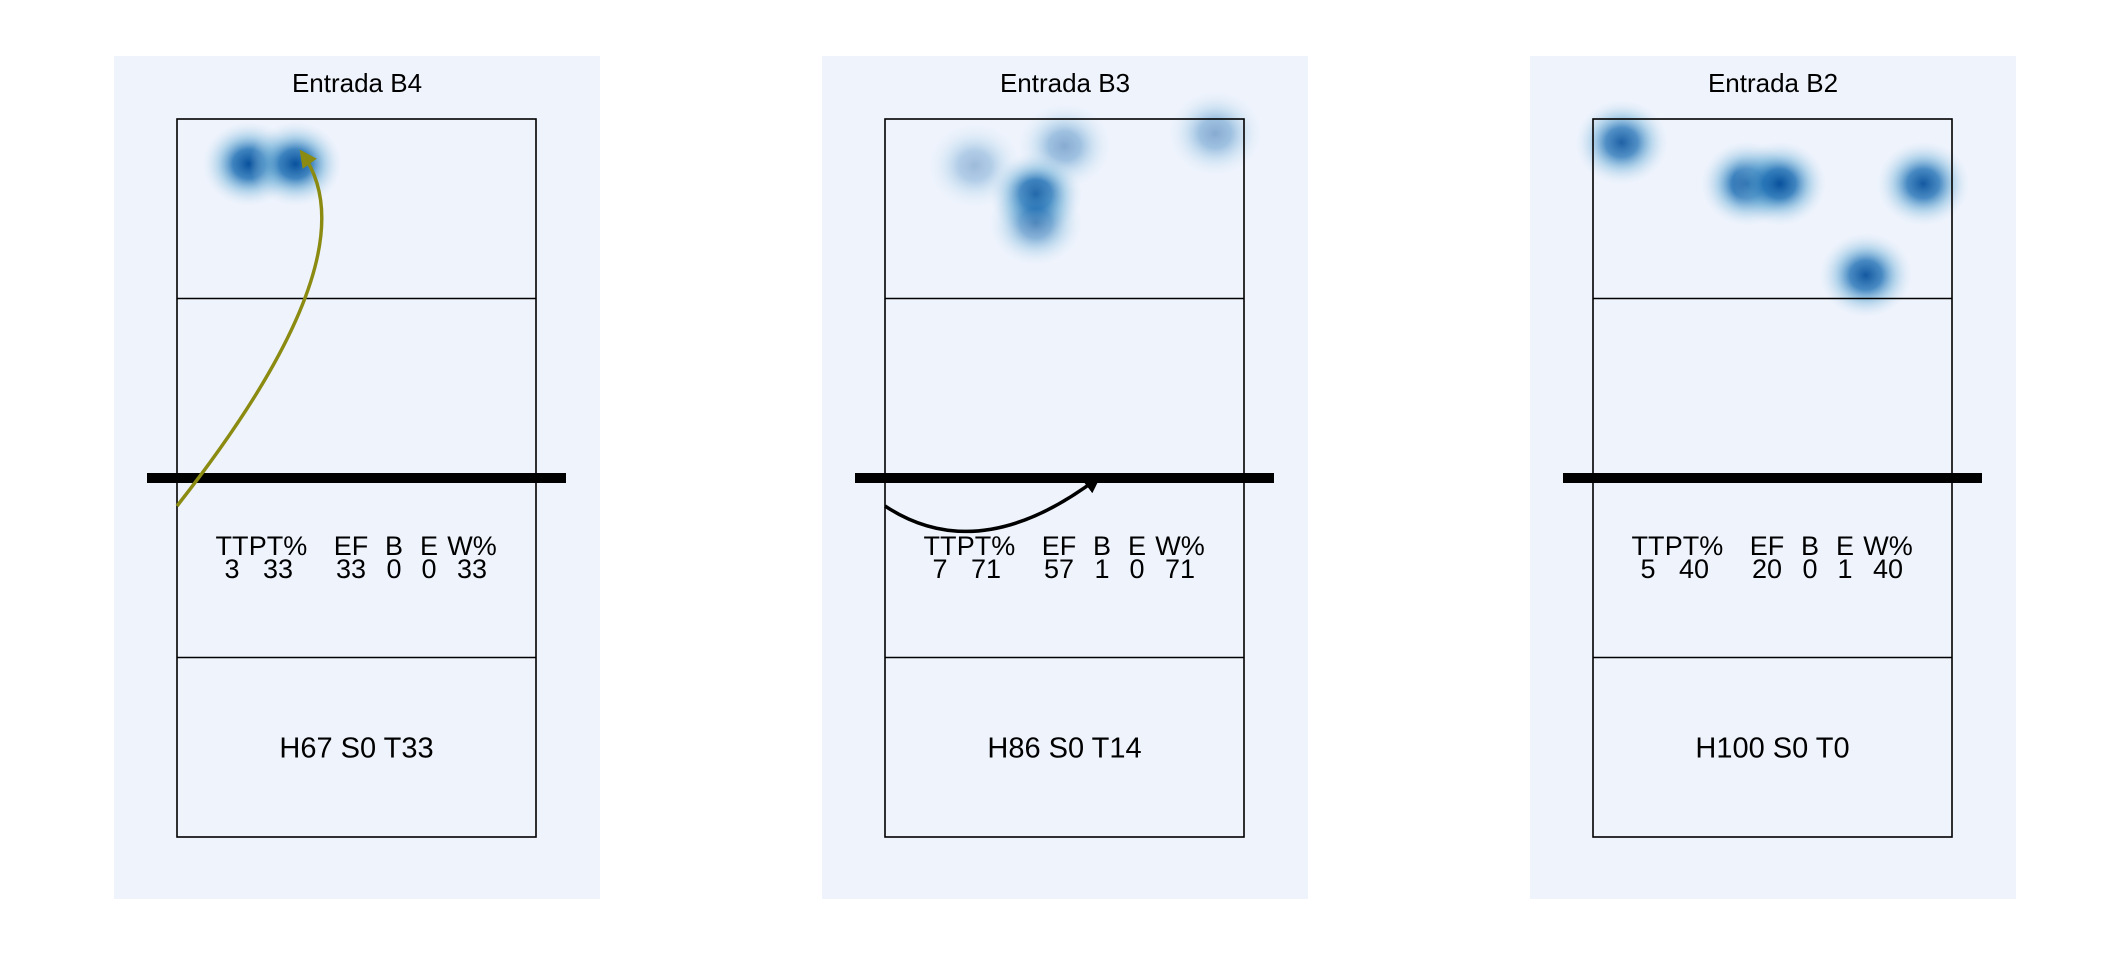 The height and width of the screenshot is (960, 2112). I want to click on stat-value: 5, so click(1647, 569).